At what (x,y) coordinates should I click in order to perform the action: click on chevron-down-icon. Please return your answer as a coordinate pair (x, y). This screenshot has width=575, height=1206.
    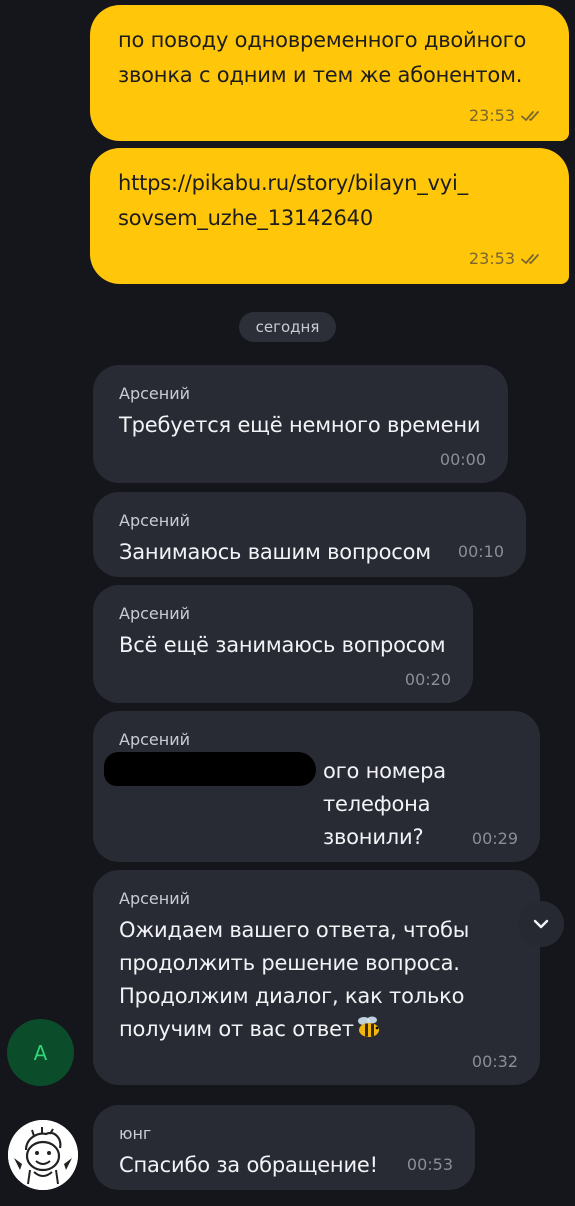
    Looking at the image, I should click on (541, 924).